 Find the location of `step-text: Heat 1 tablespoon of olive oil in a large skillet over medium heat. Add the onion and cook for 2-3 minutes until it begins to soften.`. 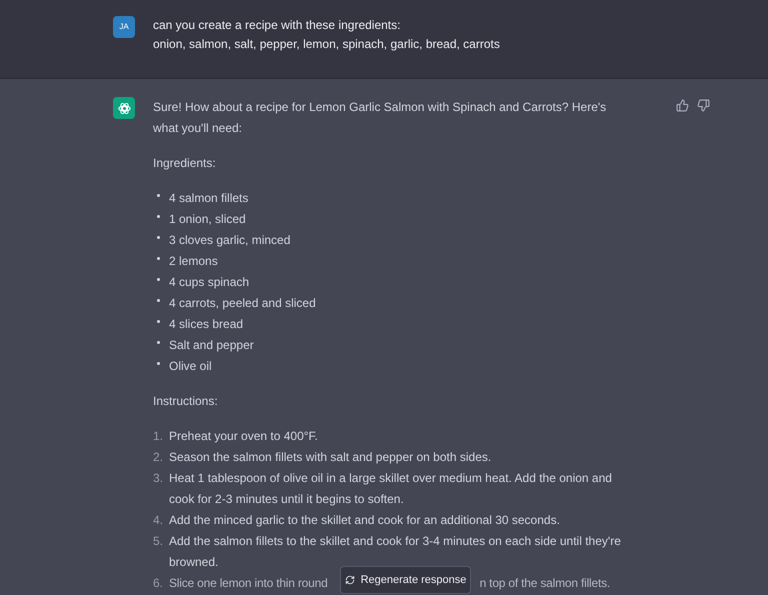

step-text: Heat 1 tablespoon of olive oil in a large skillet over medium heat. Add the onion and cook for 2-3 minutes until it begins to soften. is located at coordinates (391, 489).